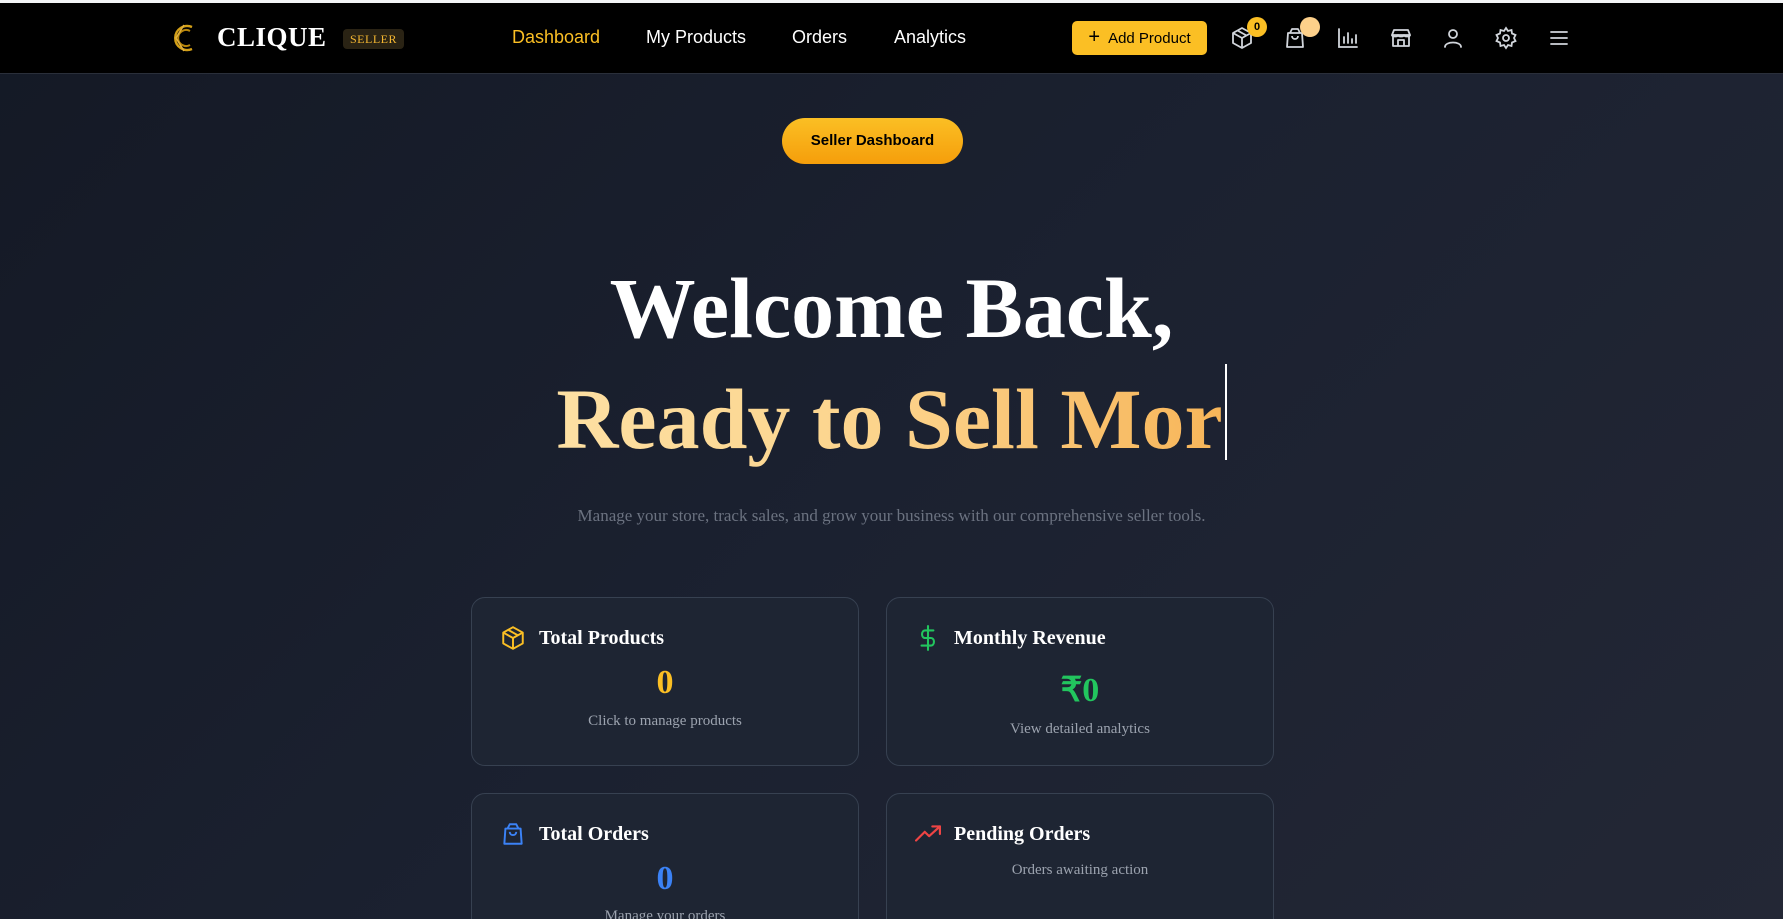 The width and height of the screenshot is (1783, 919). Describe the element at coordinates (930, 37) in the screenshot. I see `nav-link-analytics: Analytics` at that location.